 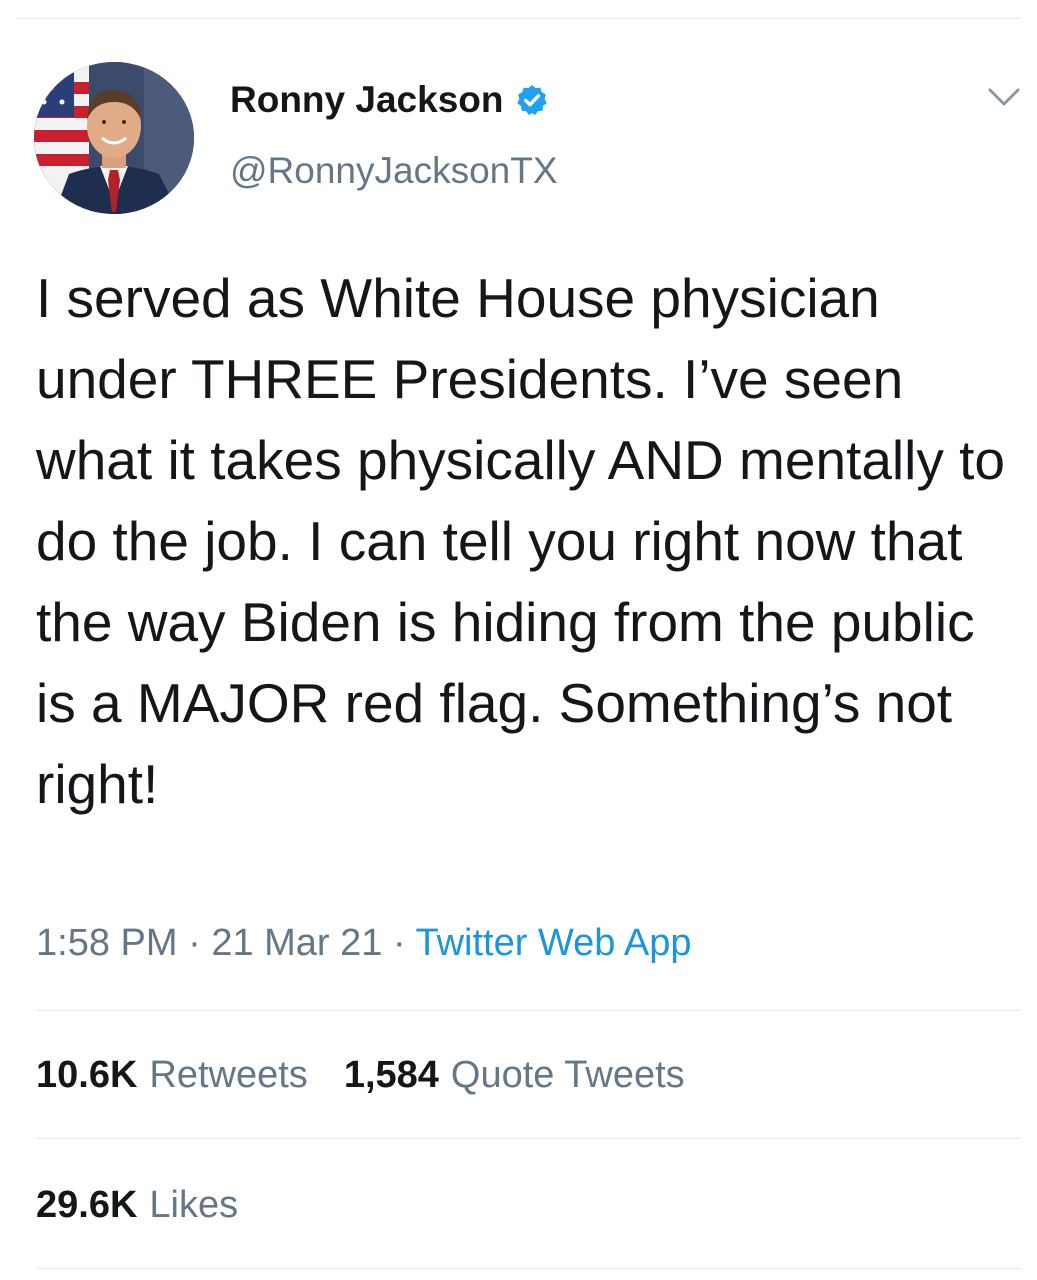 I want to click on profile-photo-icon, so click(x=114, y=138).